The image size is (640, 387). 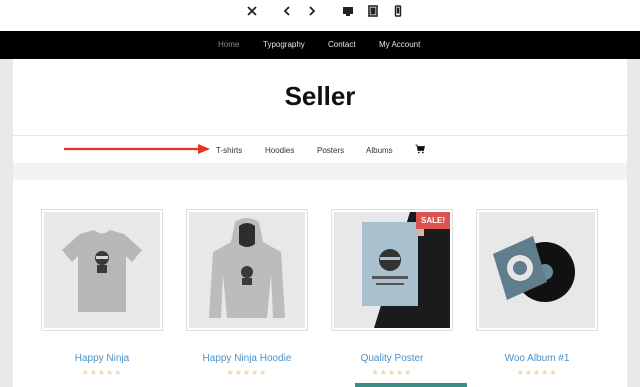 I want to click on tshirt-image, so click(x=102, y=270).